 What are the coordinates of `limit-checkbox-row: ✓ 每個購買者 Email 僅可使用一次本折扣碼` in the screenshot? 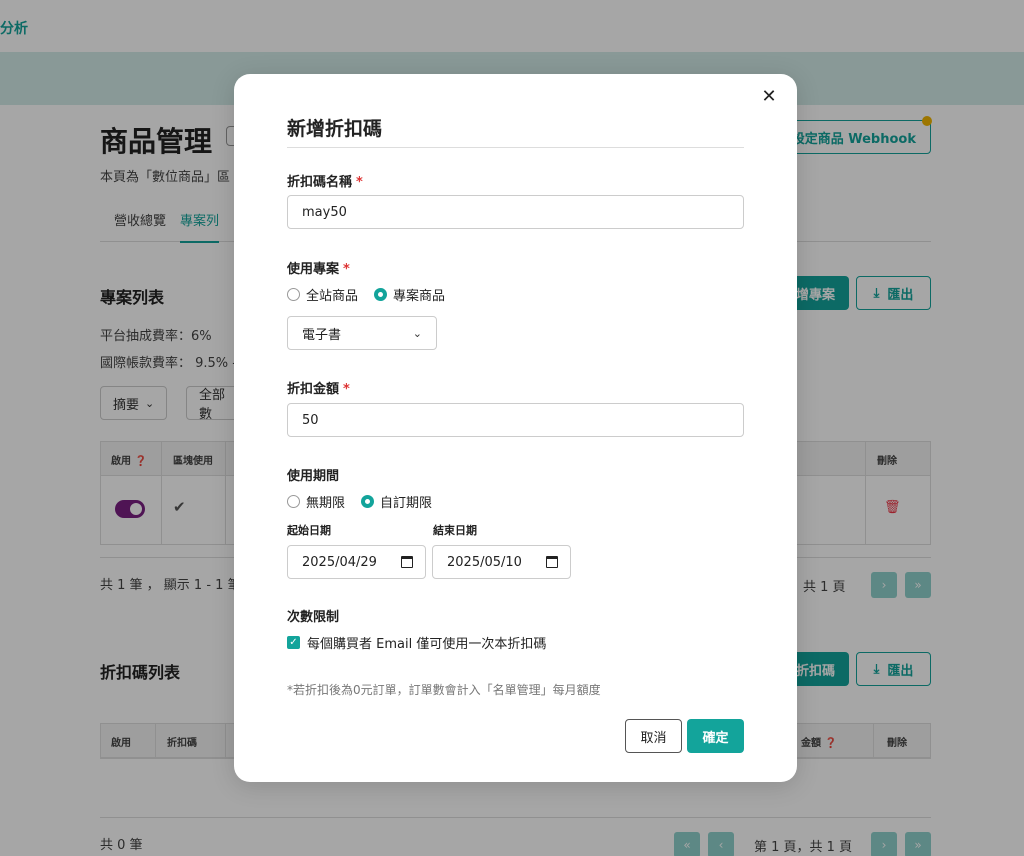 It's located at (416, 642).